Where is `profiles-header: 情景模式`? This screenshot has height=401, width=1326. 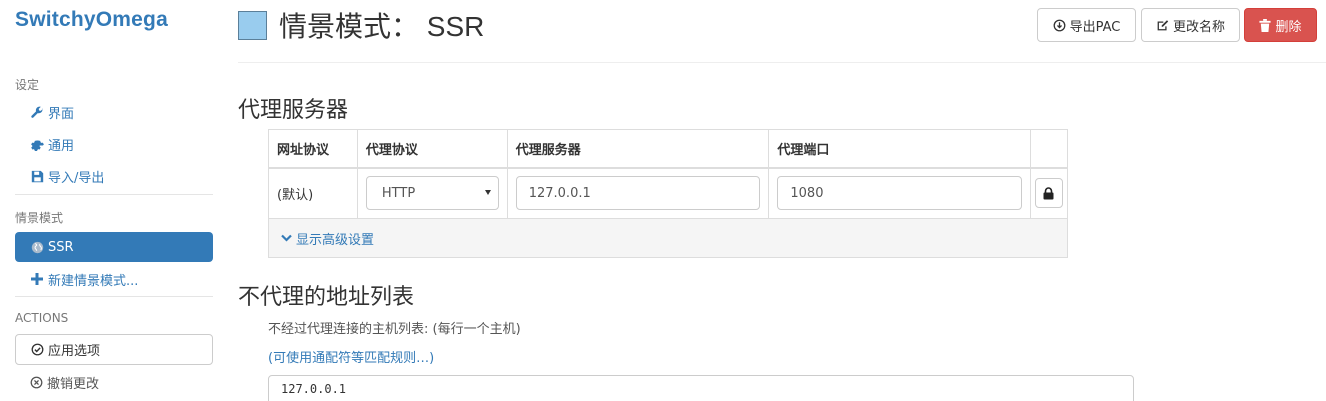 profiles-header: 情景模式 is located at coordinates (39, 218).